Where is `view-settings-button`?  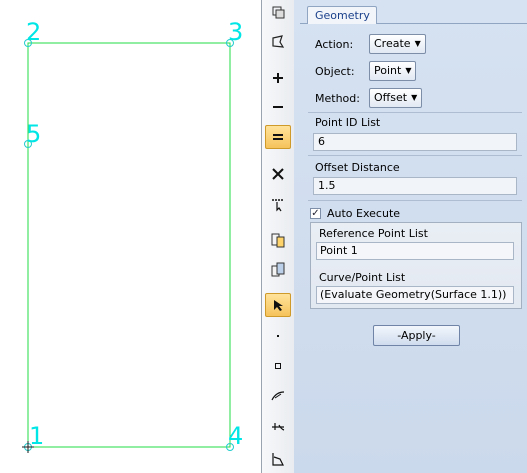 view-settings-button is located at coordinates (278, 12).